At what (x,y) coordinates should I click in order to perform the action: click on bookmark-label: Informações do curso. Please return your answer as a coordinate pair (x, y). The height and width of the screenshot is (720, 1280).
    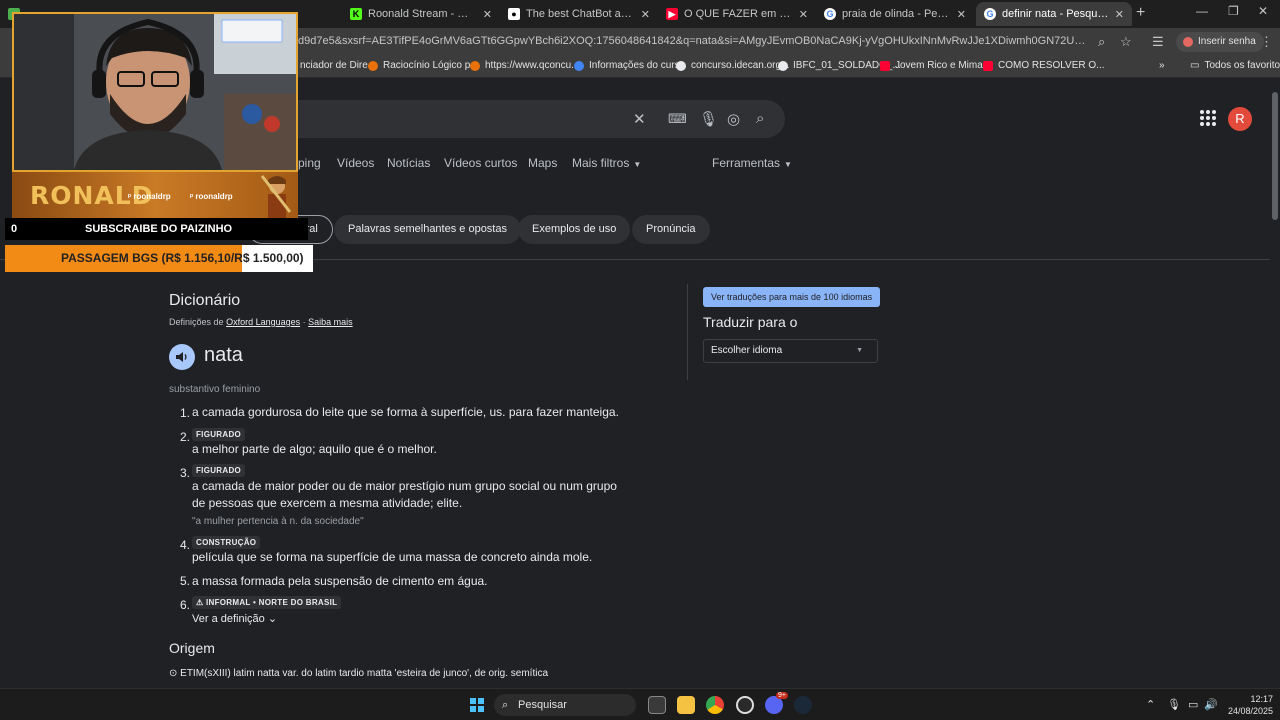
    Looking at the image, I should click on (637, 65).